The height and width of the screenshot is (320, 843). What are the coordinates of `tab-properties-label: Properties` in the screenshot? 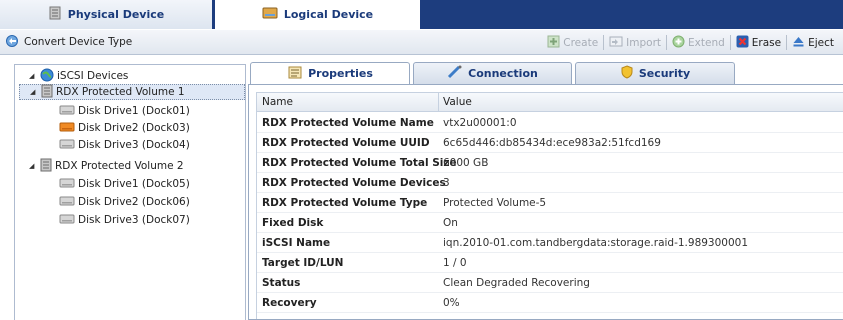 It's located at (340, 73).